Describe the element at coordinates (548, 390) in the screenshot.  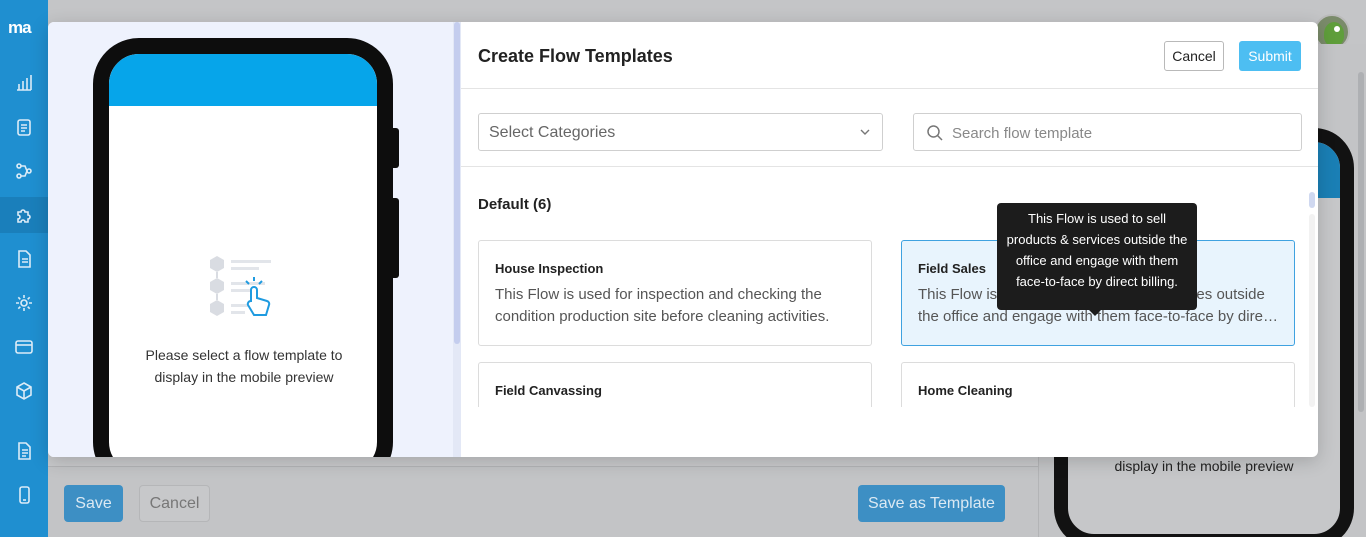
I see `template-card-title: Field Canvassing` at that location.